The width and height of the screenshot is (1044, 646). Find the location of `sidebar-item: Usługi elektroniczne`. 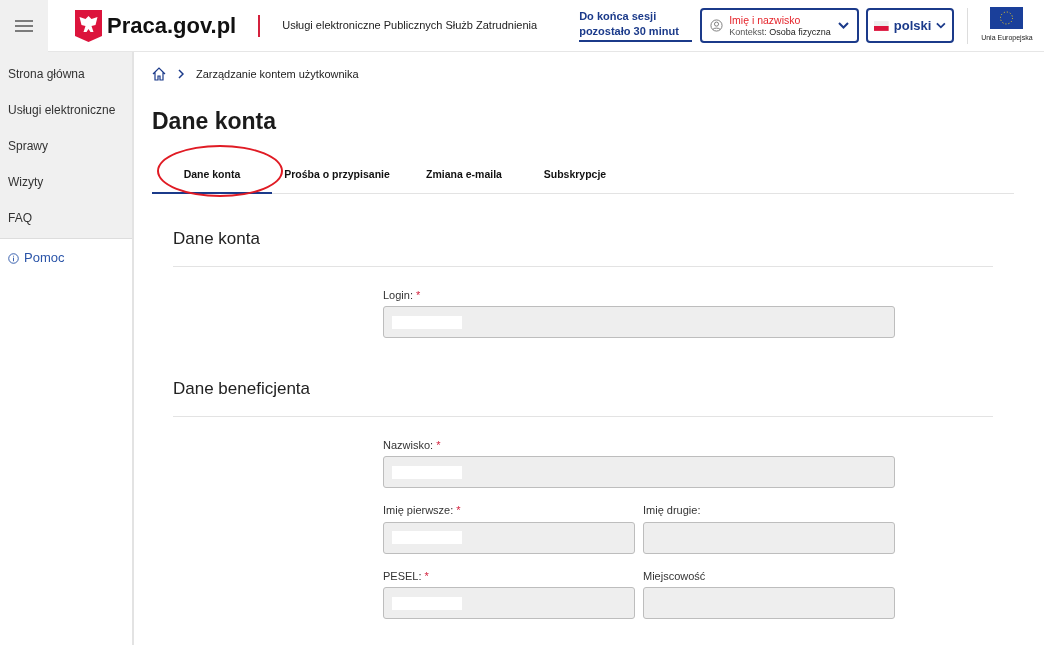

sidebar-item: Usługi elektroniczne is located at coordinates (66, 110).